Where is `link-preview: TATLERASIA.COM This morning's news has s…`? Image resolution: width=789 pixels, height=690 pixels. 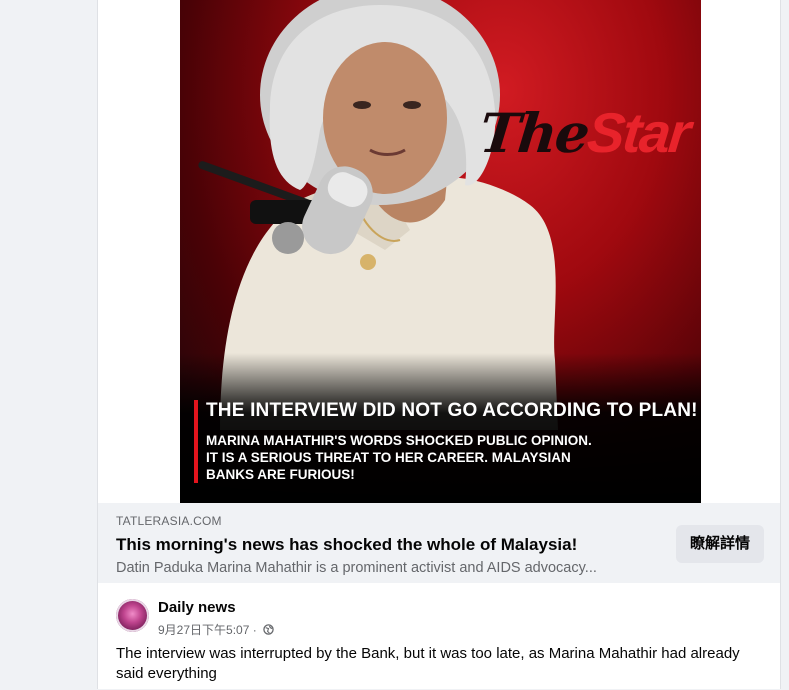 link-preview: TATLERASIA.COM This morning's news has s… is located at coordinates (439, 543).